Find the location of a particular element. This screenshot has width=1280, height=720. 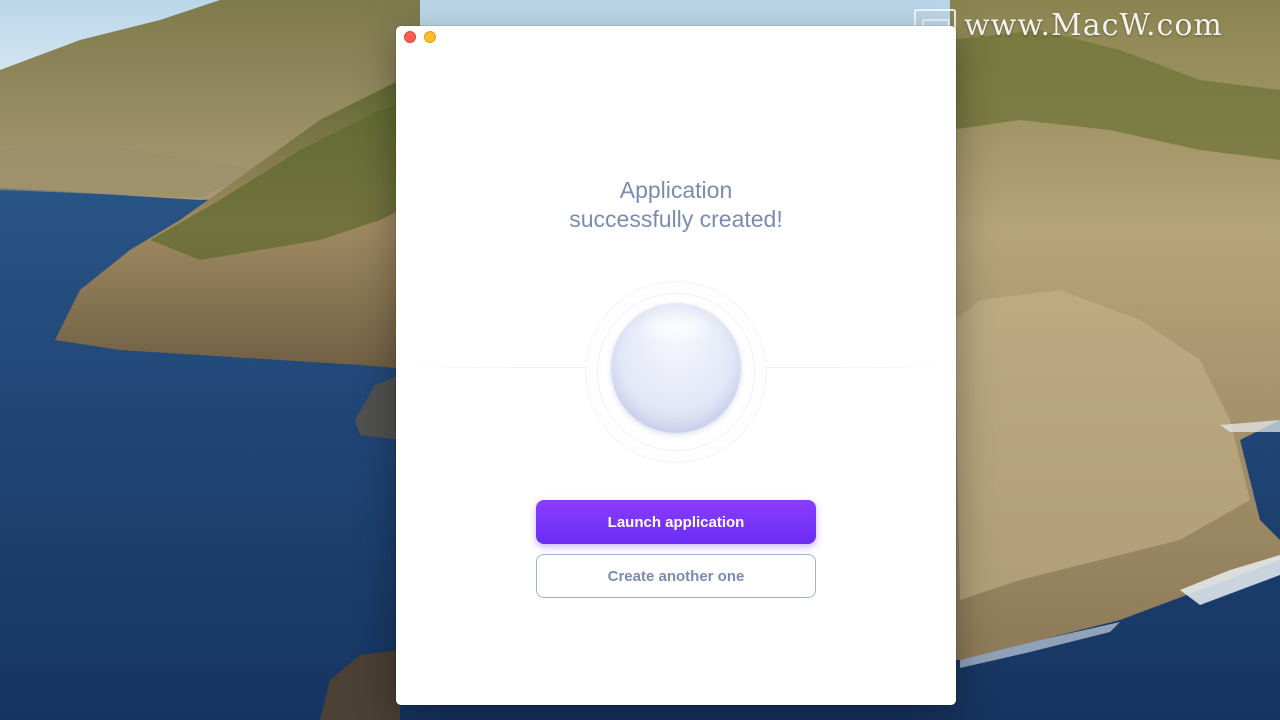

success-orb-highlight is located at coordinates (676, 328).